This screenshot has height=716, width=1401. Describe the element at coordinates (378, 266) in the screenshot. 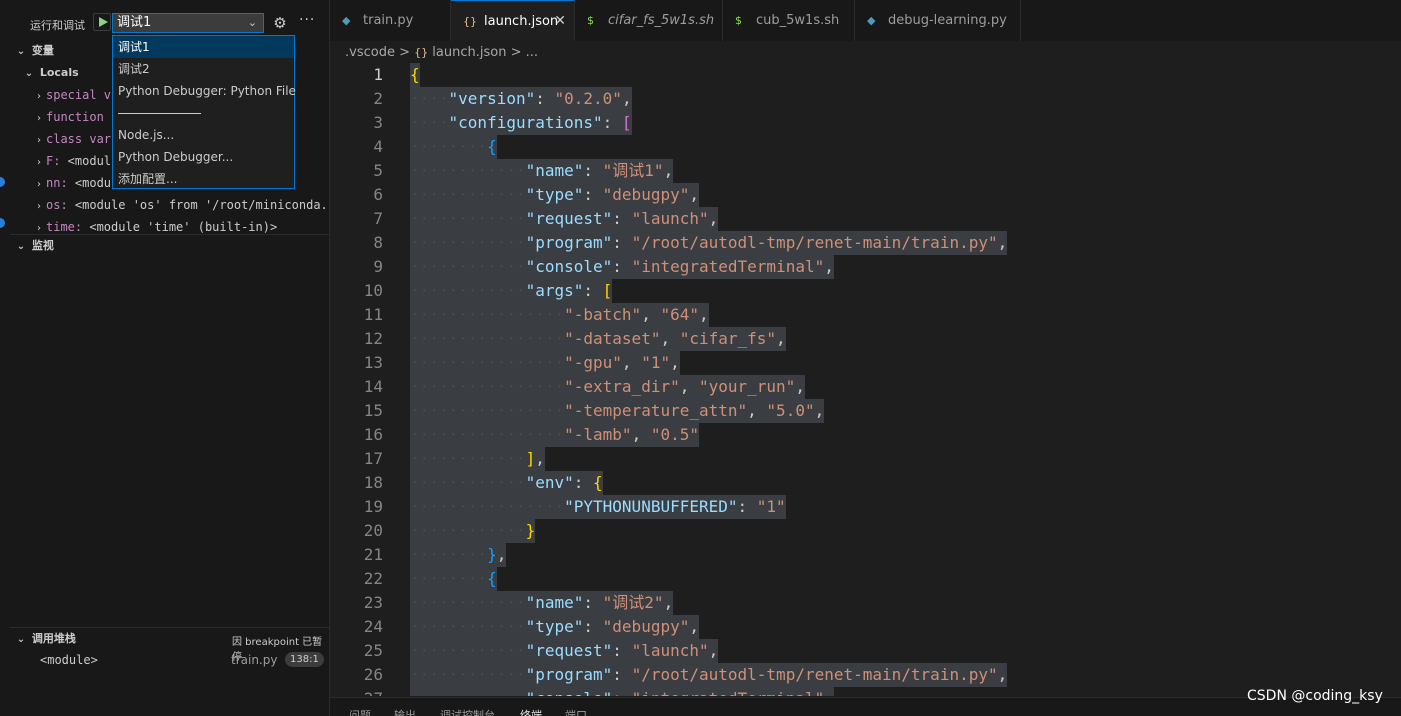

I see `line-number: 9` at that location.